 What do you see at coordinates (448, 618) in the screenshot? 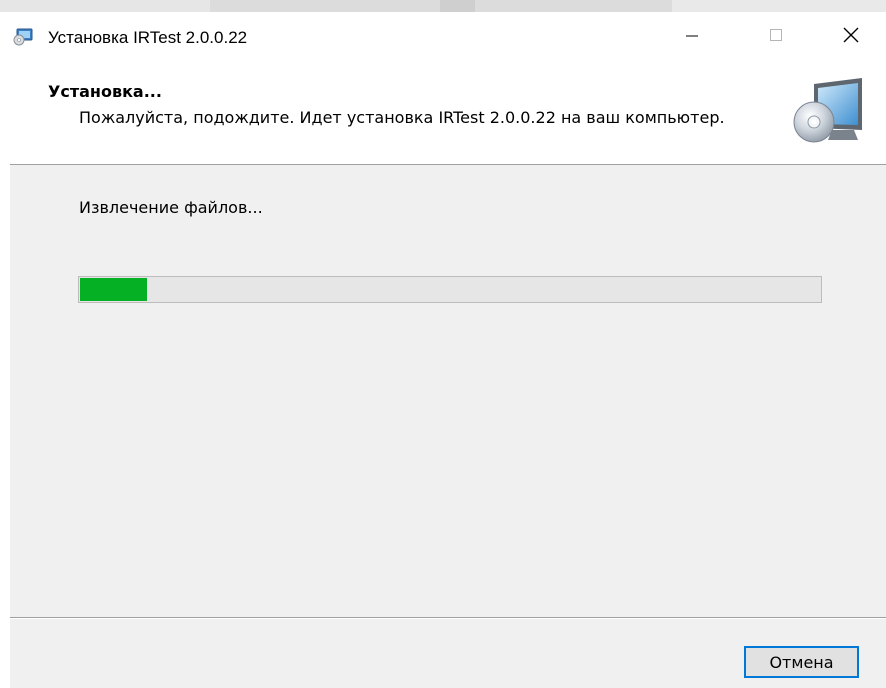
I see `footer-divider-highlight` at bounding box center [448, 618].